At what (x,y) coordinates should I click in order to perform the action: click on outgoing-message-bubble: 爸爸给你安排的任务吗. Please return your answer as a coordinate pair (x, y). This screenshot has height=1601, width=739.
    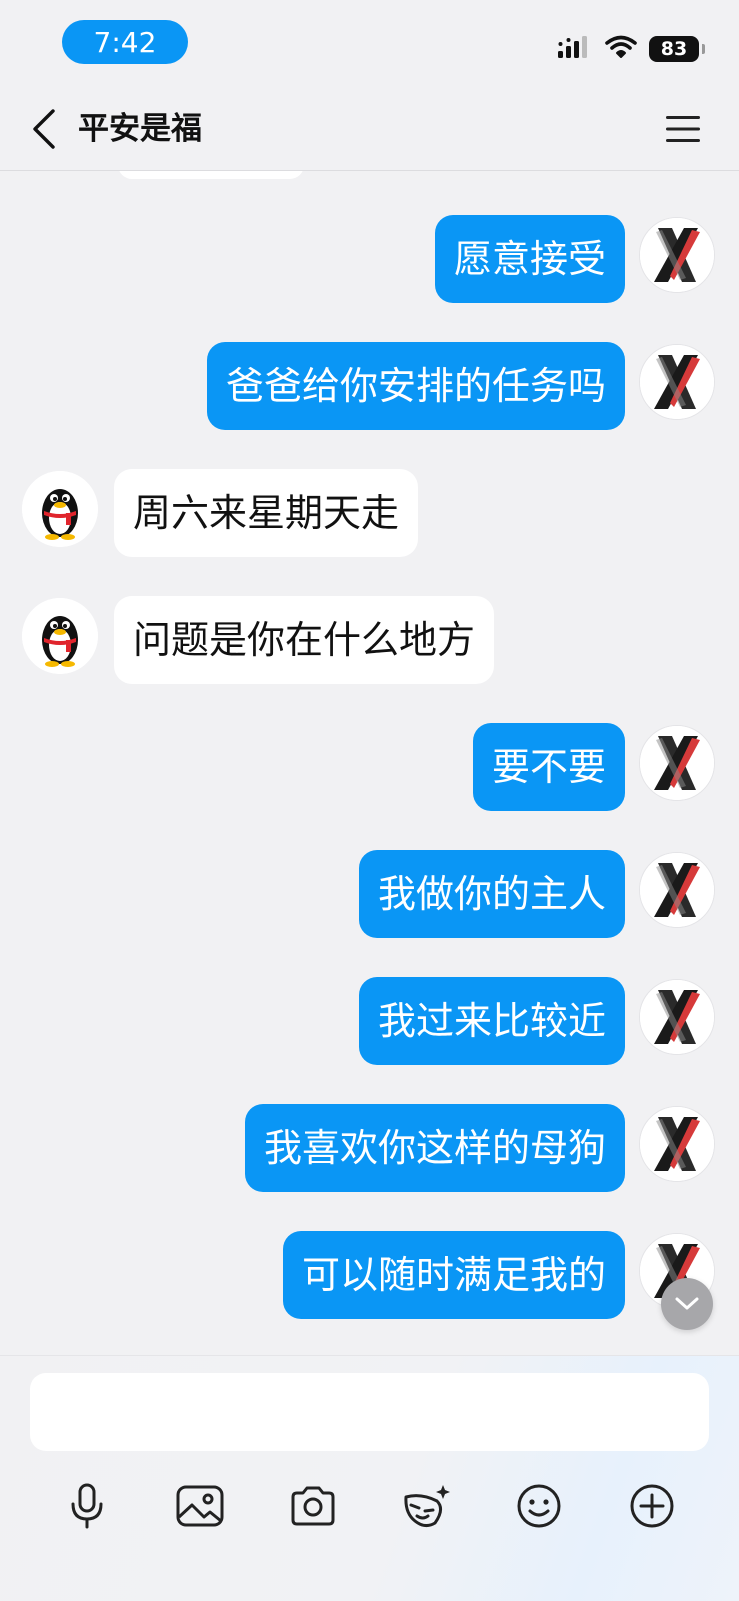
    Looking at the image, I should click on (415, 386).